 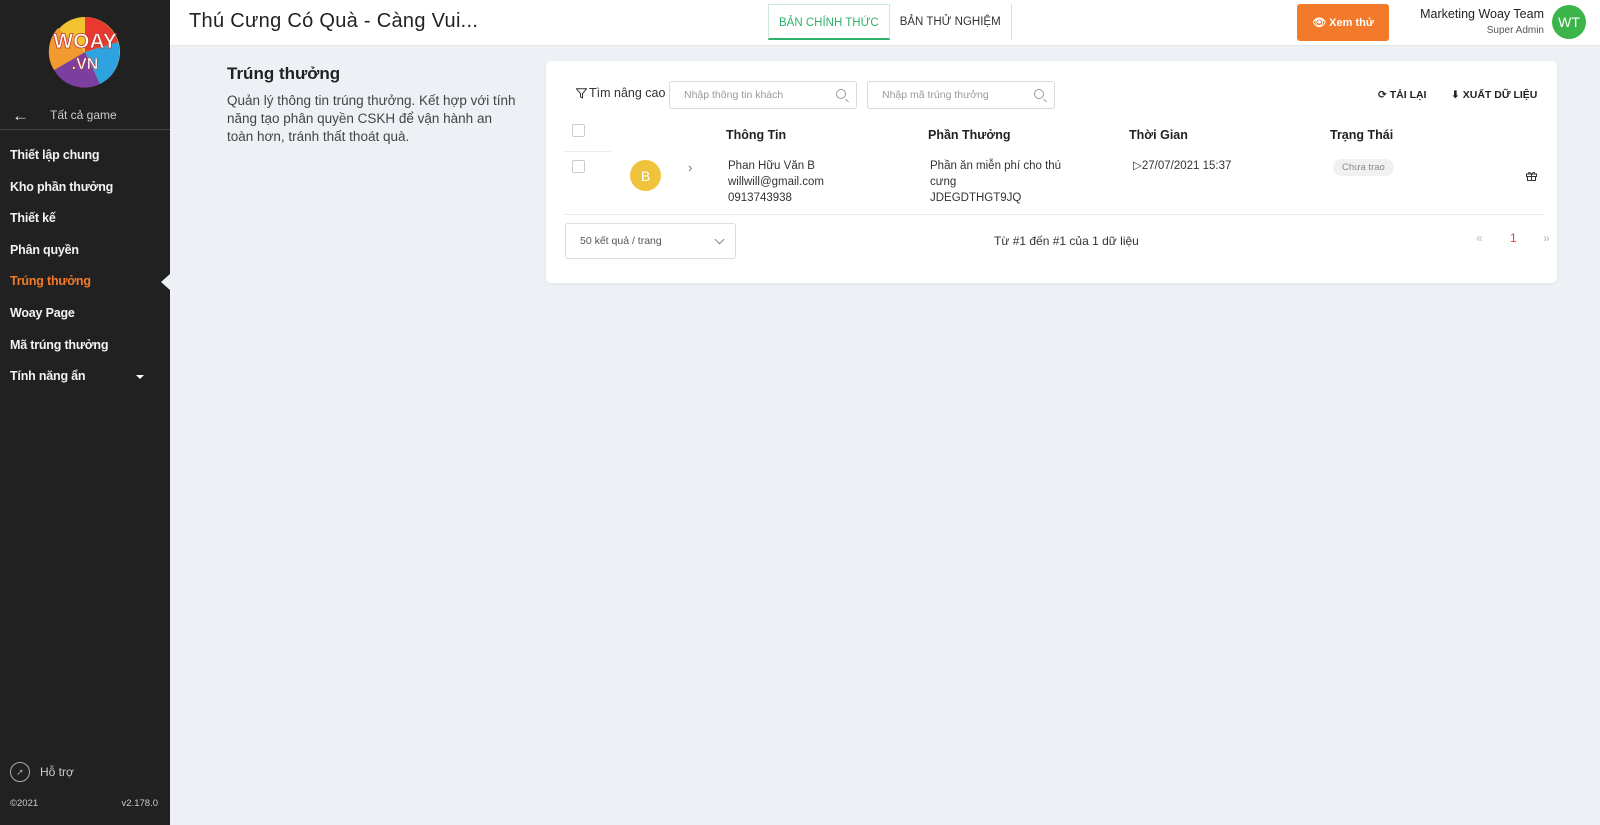 I want to click on customer-avatar: B, so click(x=645, y=175).